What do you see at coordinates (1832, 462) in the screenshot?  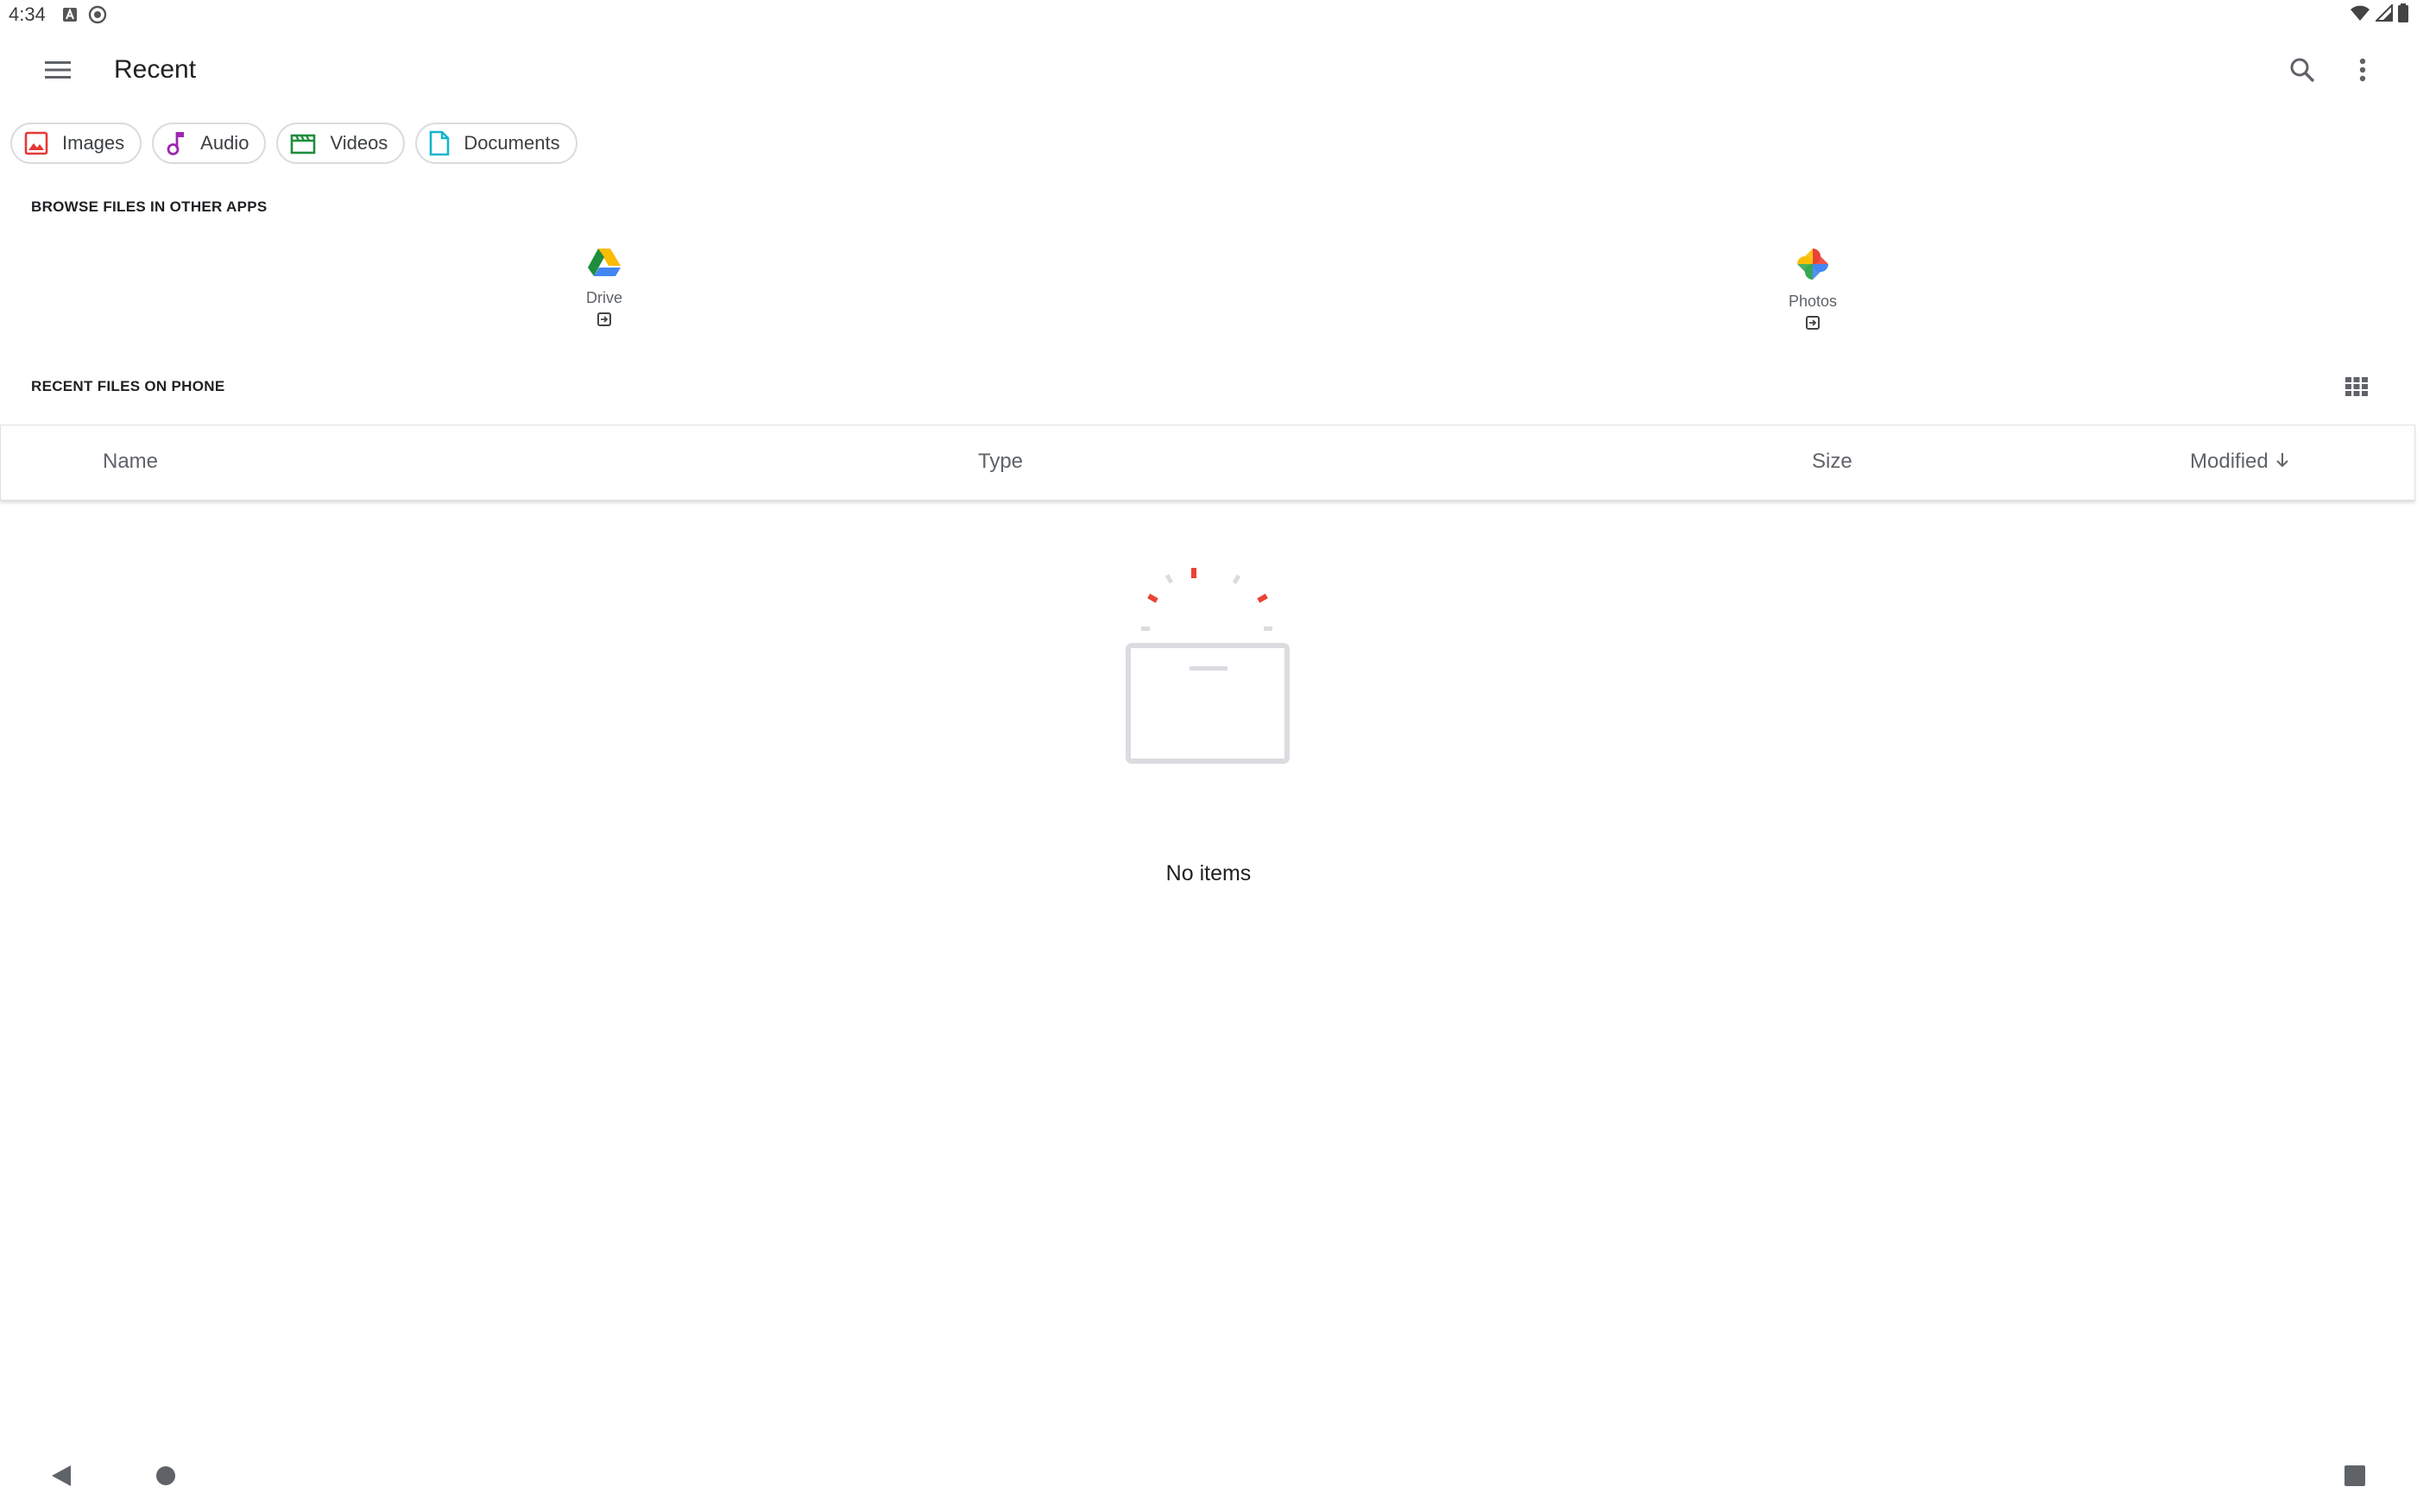 I see `column-header-size: Size` at bounding box center [1832, 462].